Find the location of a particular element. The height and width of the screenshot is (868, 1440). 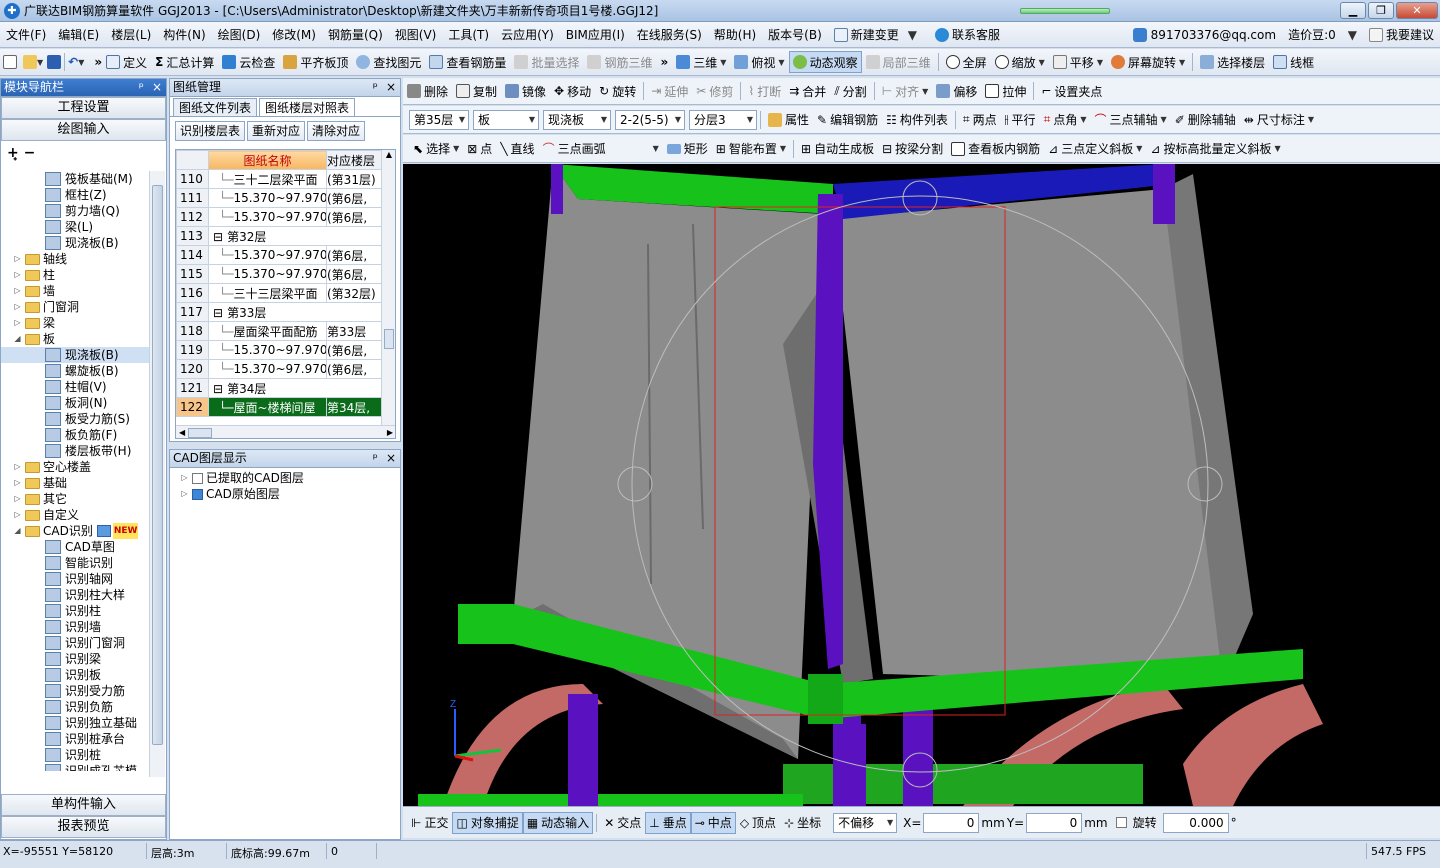

nav-tree-item: ▷ 门窗洞 is located at coordinates (75, 307).